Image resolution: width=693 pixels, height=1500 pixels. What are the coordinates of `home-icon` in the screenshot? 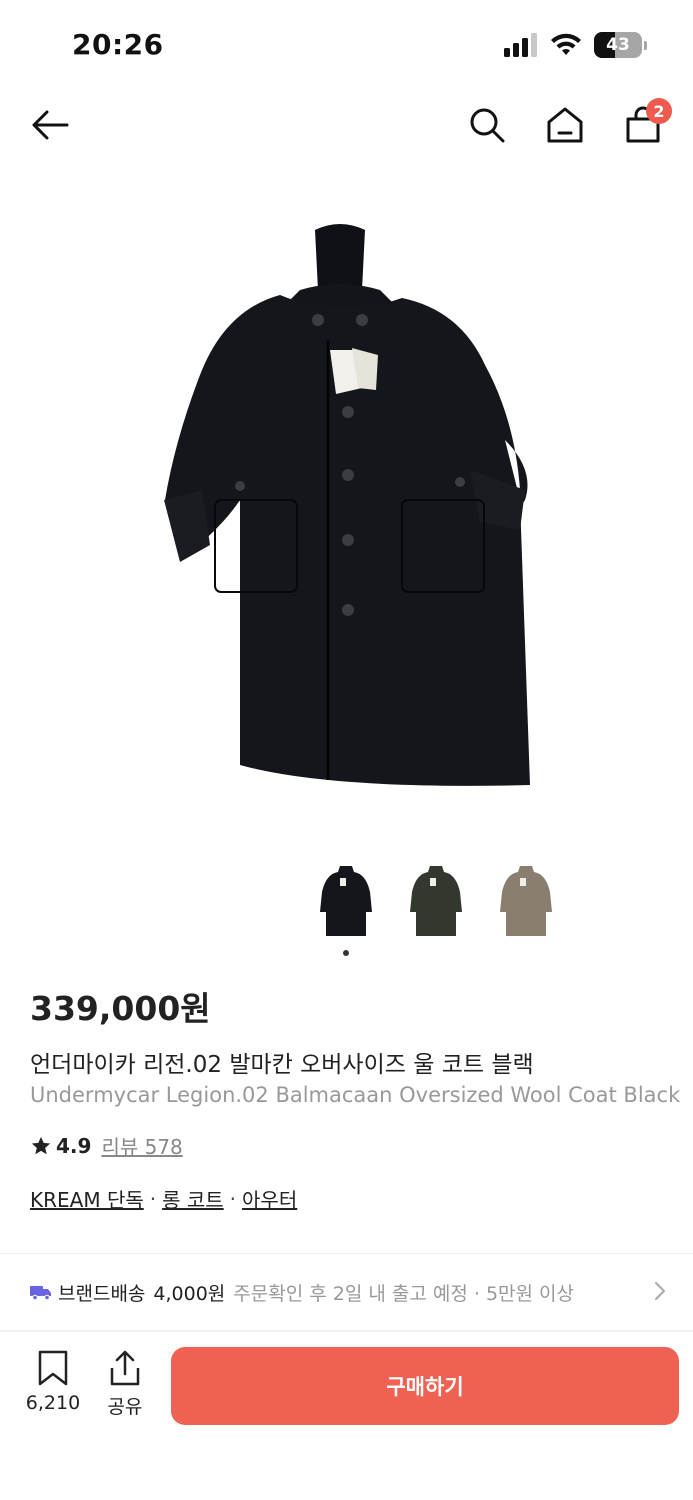 It's located at (565, 125).